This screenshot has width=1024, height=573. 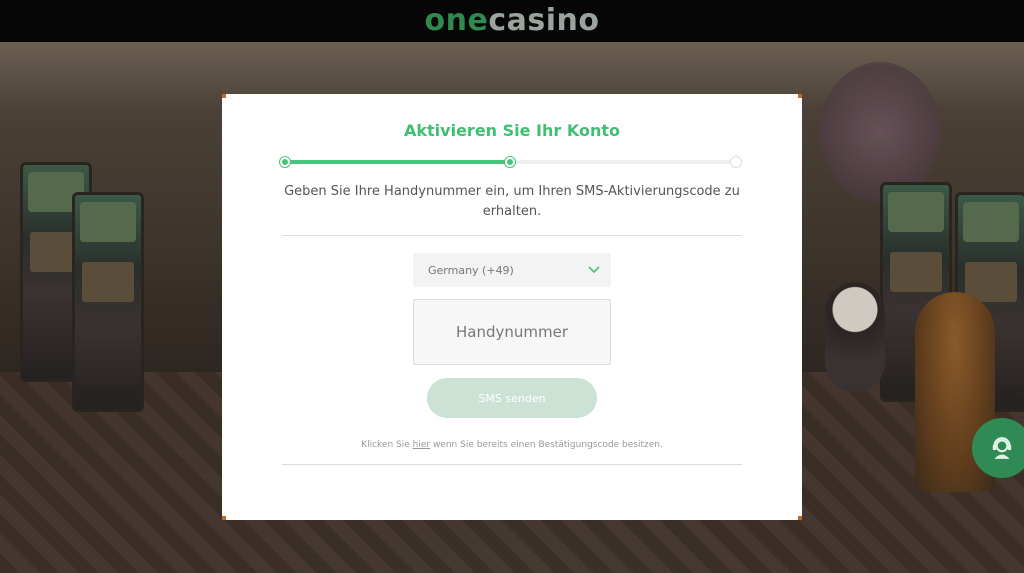 What do you see at coordinates (456, 20) in the screenshot?
I see `logo-one-text: one` at bounding box center [456, 20].